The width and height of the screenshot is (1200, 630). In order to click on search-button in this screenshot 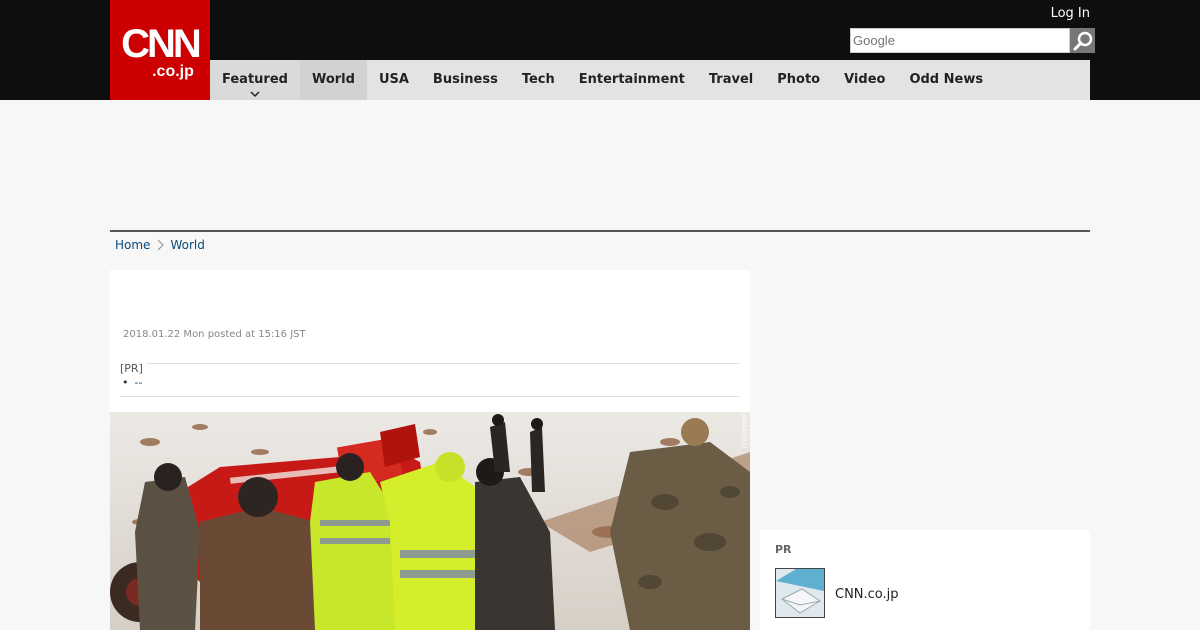, I will do `click(1082, 40)`.